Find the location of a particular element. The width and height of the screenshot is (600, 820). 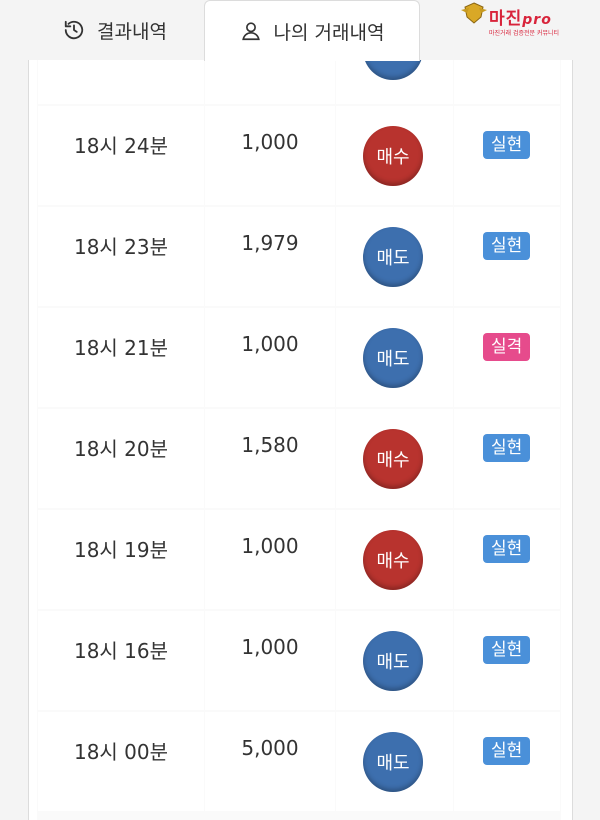

tab-my-trades-label: 나의 거래내역 is located at coordinates (329, 32).